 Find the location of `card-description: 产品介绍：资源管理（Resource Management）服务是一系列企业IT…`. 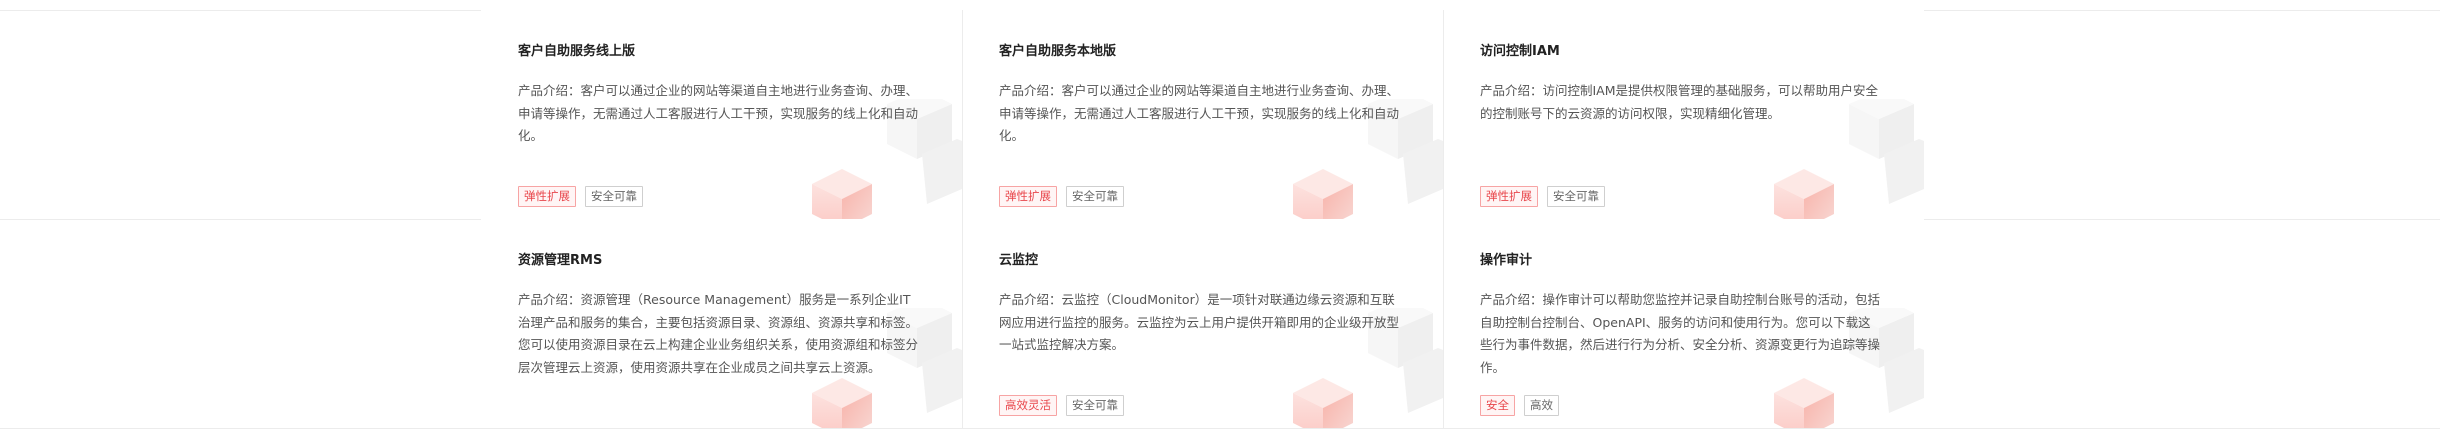

card-description: 产品介绍：资源管理（Resource Management）服务是一系列企业IT… is located at coordinates (718, 333).